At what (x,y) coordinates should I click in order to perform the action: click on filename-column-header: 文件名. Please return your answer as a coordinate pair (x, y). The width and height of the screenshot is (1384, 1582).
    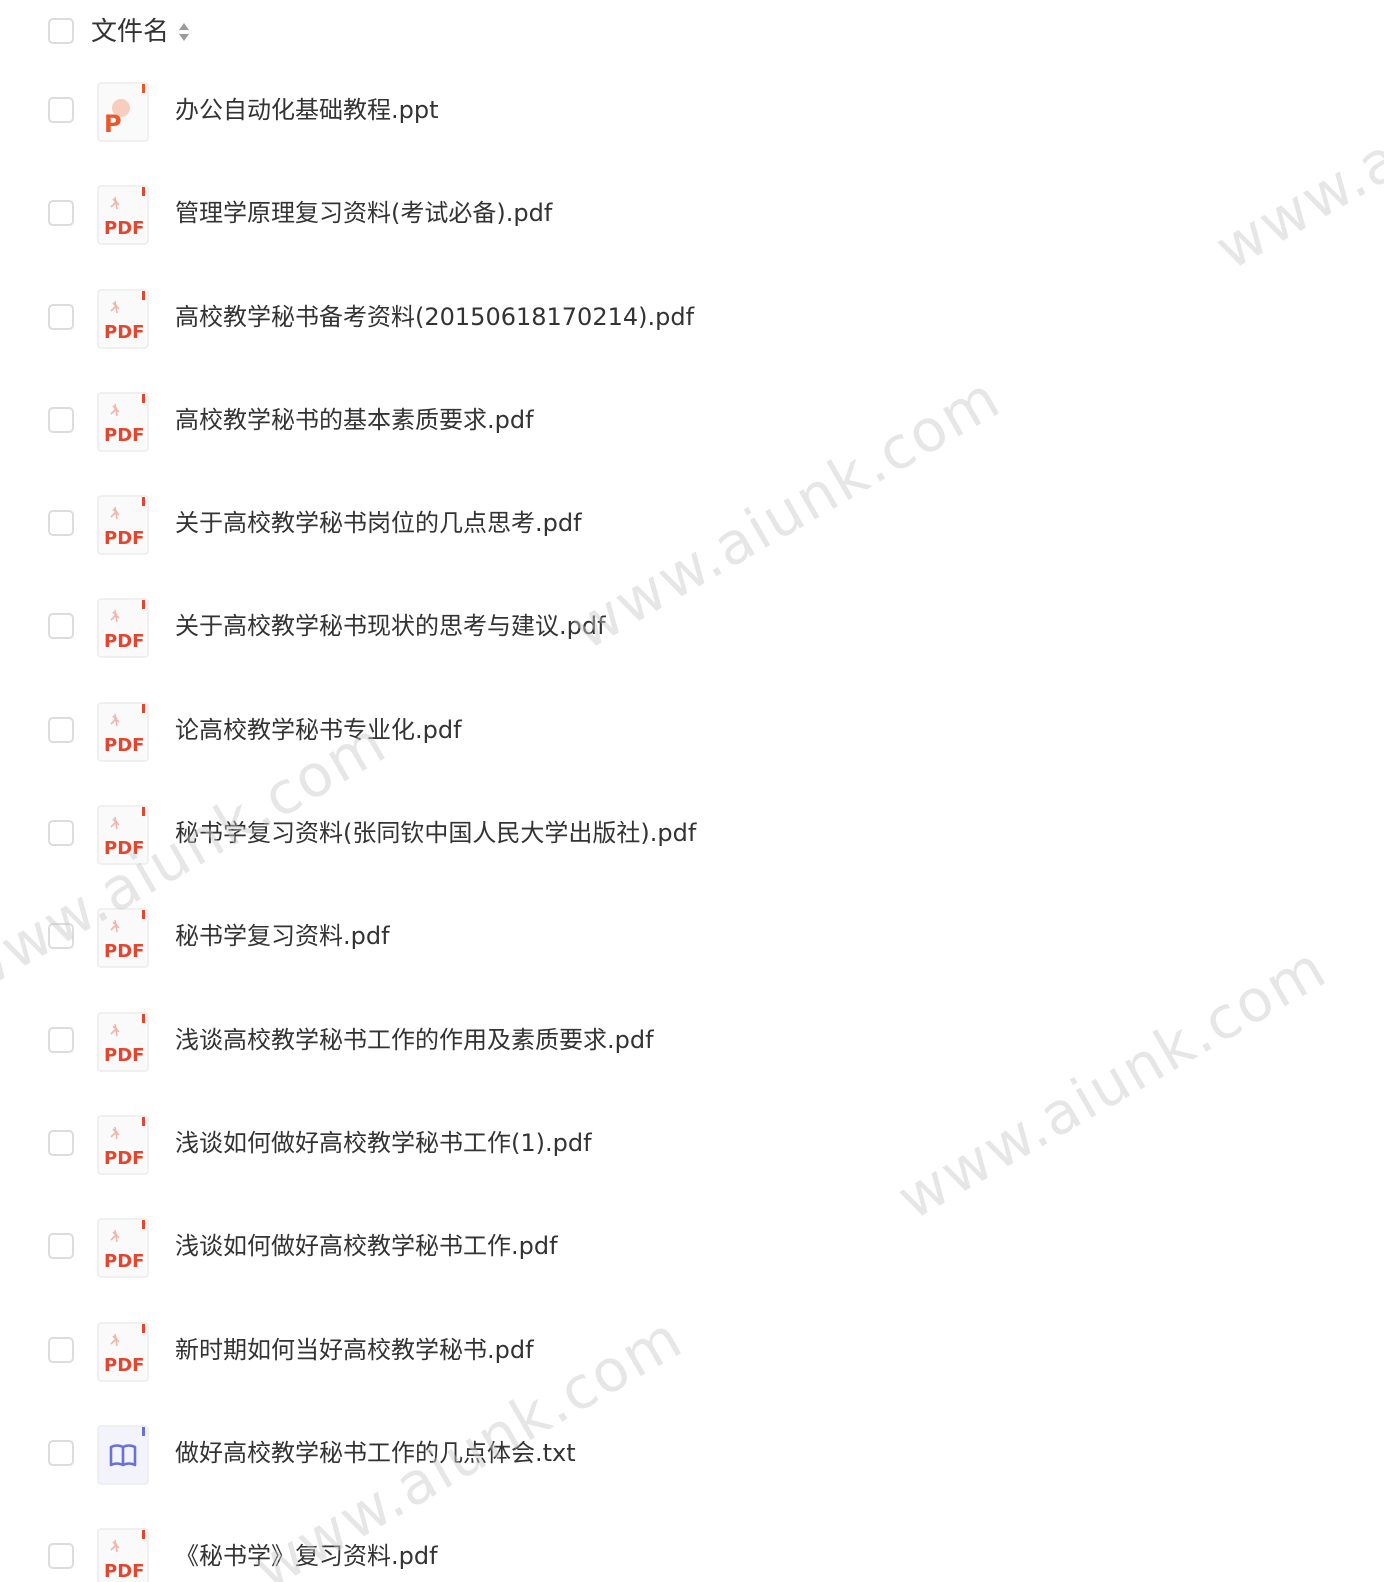
    Looking at the image, I should click on (130, 32).